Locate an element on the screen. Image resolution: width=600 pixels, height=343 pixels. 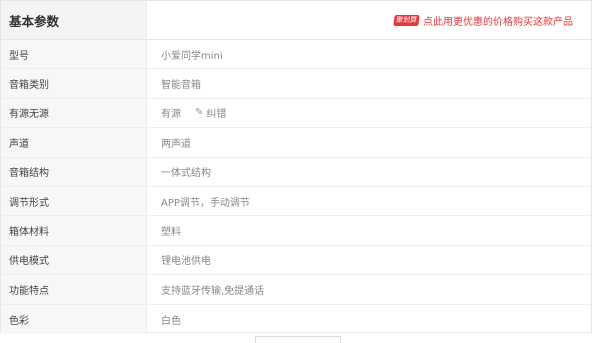
spec-value: 塑料 is located at coordinates (171, 233).